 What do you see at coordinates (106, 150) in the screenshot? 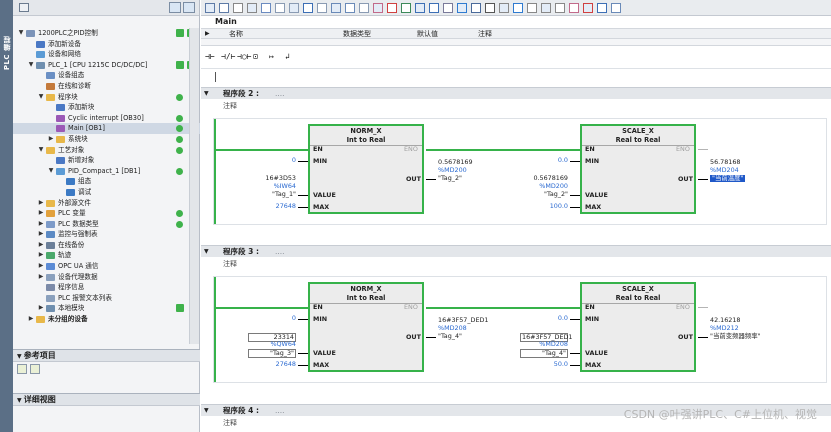
I see `tree-item: ▼ 工艺对象` at bounding box center [106, 150].